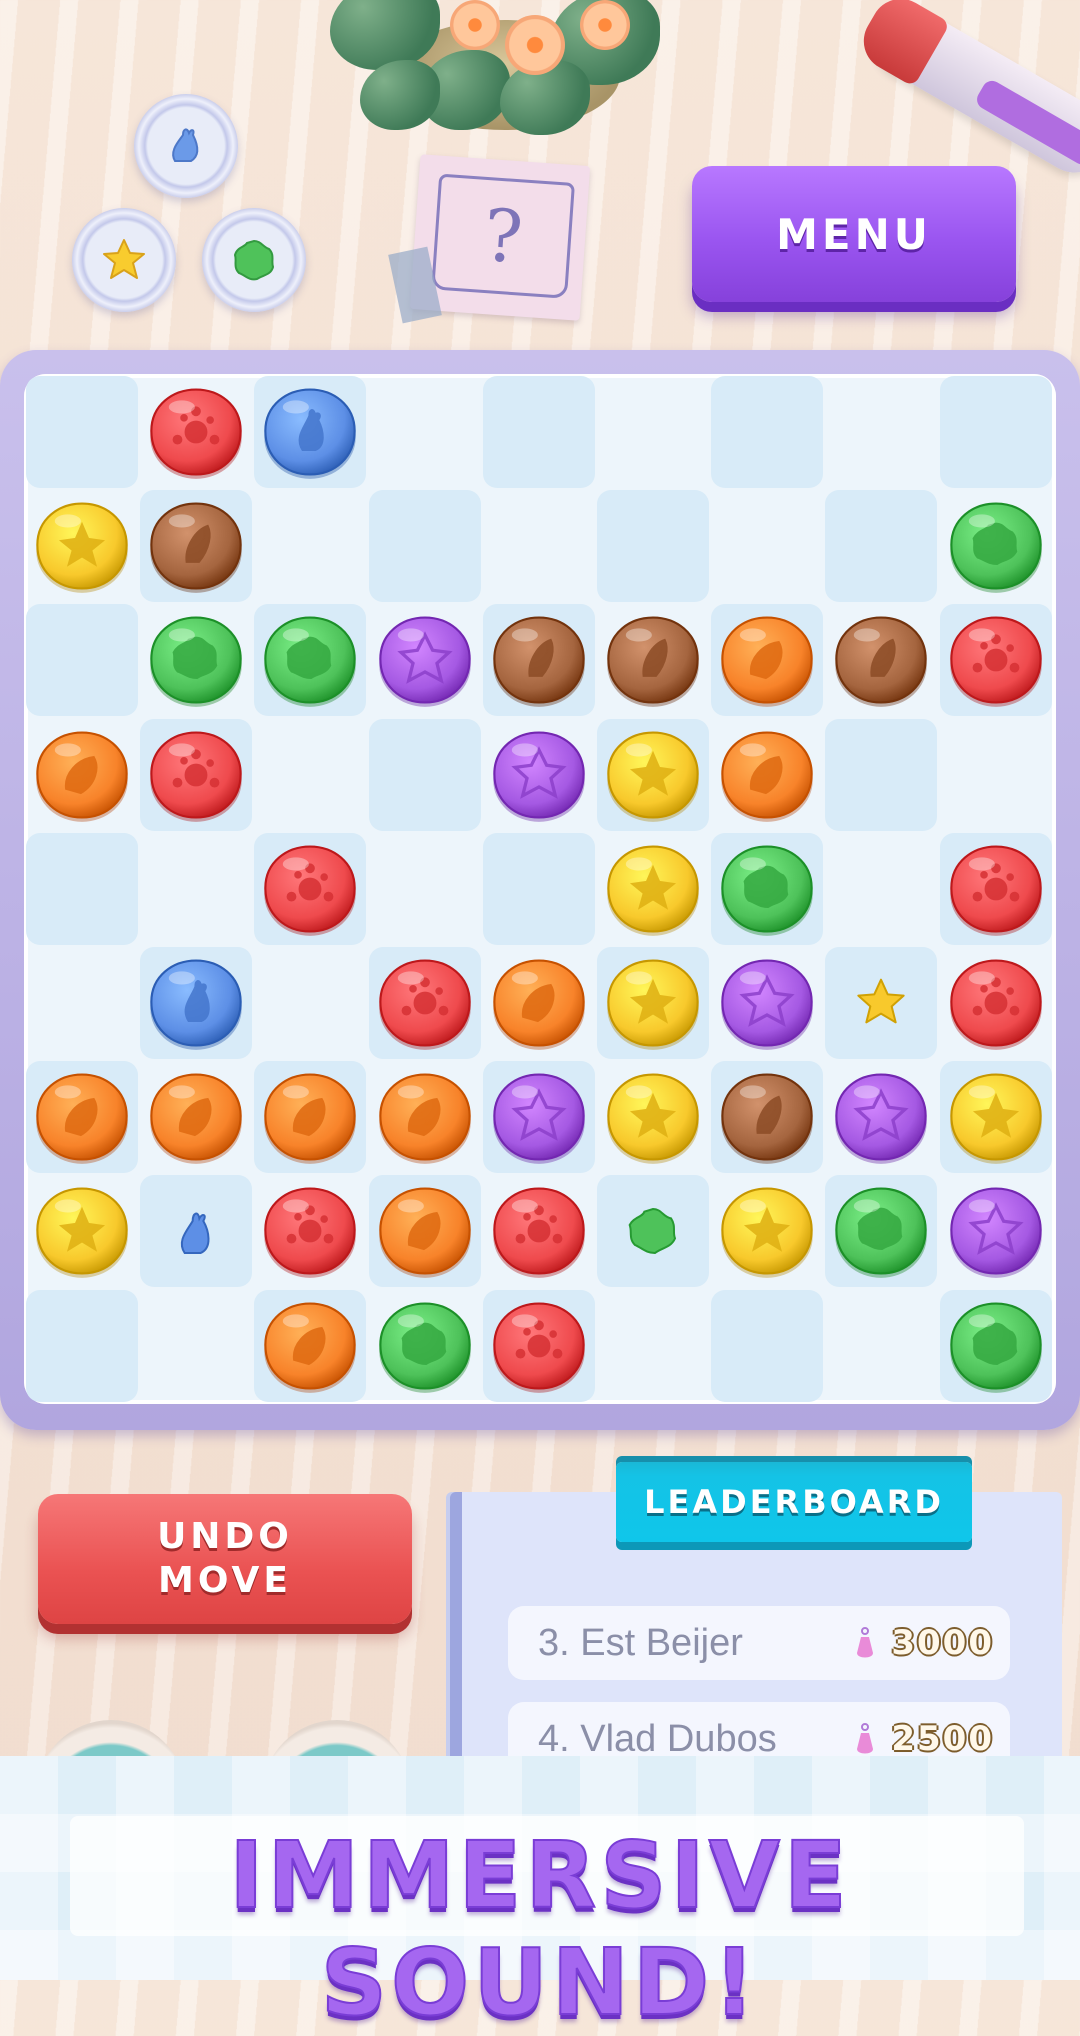  I want to click on small-yellow-piece-icon, so click(881, 1003).